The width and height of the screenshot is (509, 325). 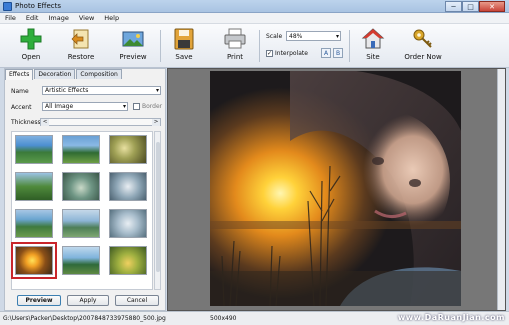 I want to click on menu-view: View, so click(x=86, y=18).